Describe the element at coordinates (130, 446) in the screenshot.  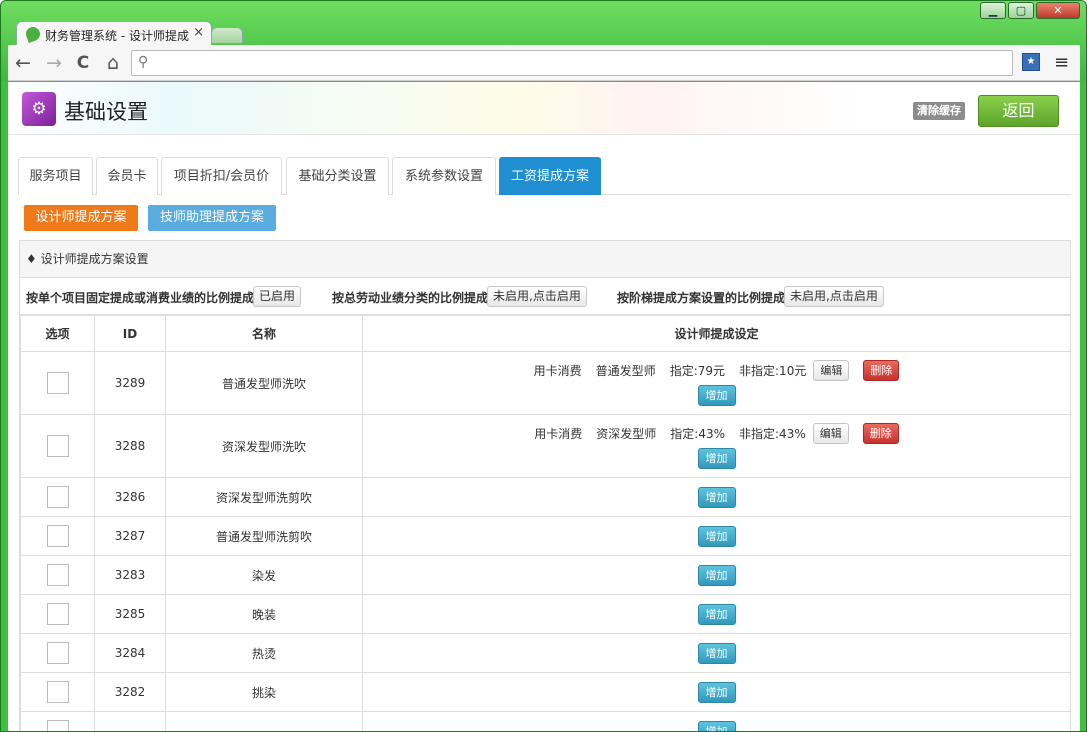
I see `row-id: 3288` at that location.